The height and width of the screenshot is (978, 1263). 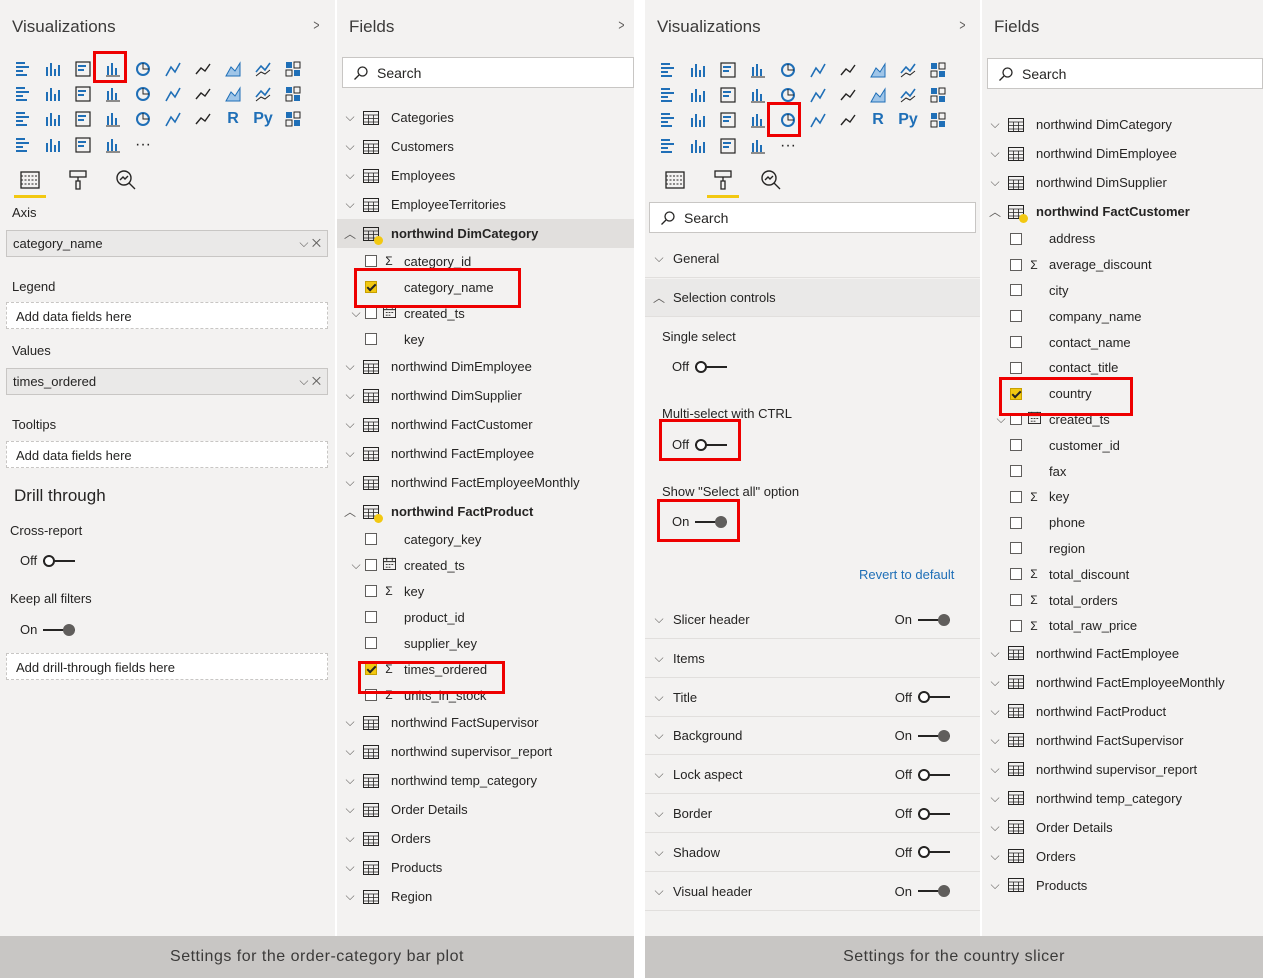 I want to click on keep-filters-toggle: On, so click(x=48, y=629).